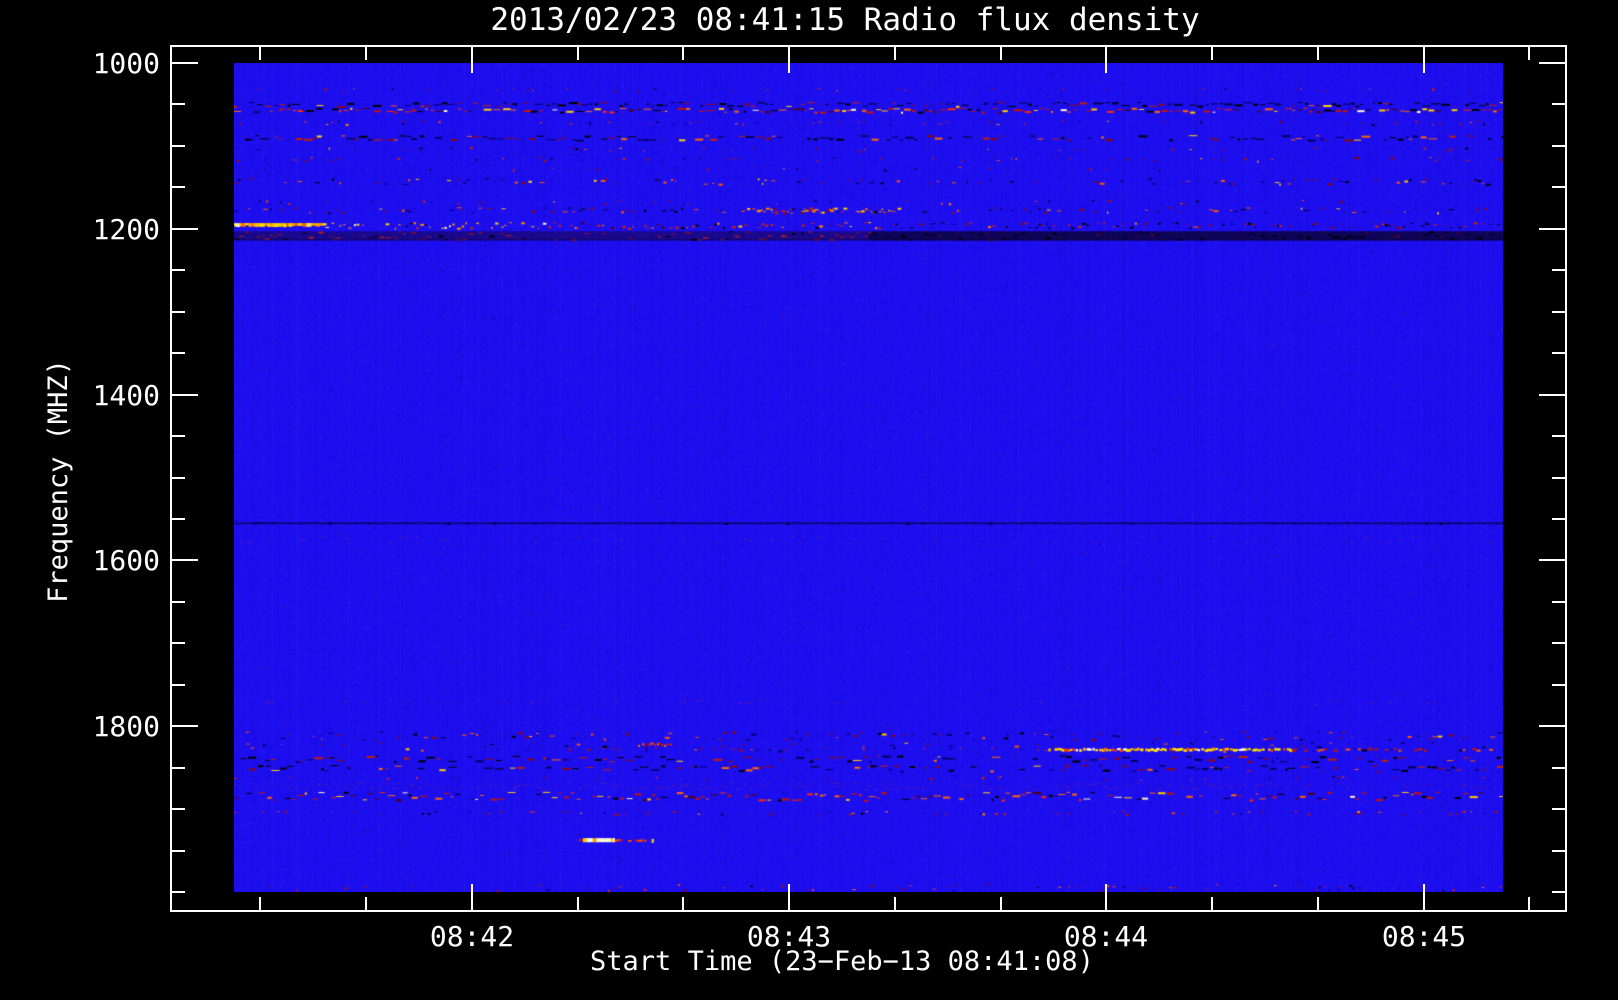 The height and width of the screenshot is (1000, 1618). I want to click on chart-title: 2013/02/23 08:41:15 Radio flux density, so click(845, 20).